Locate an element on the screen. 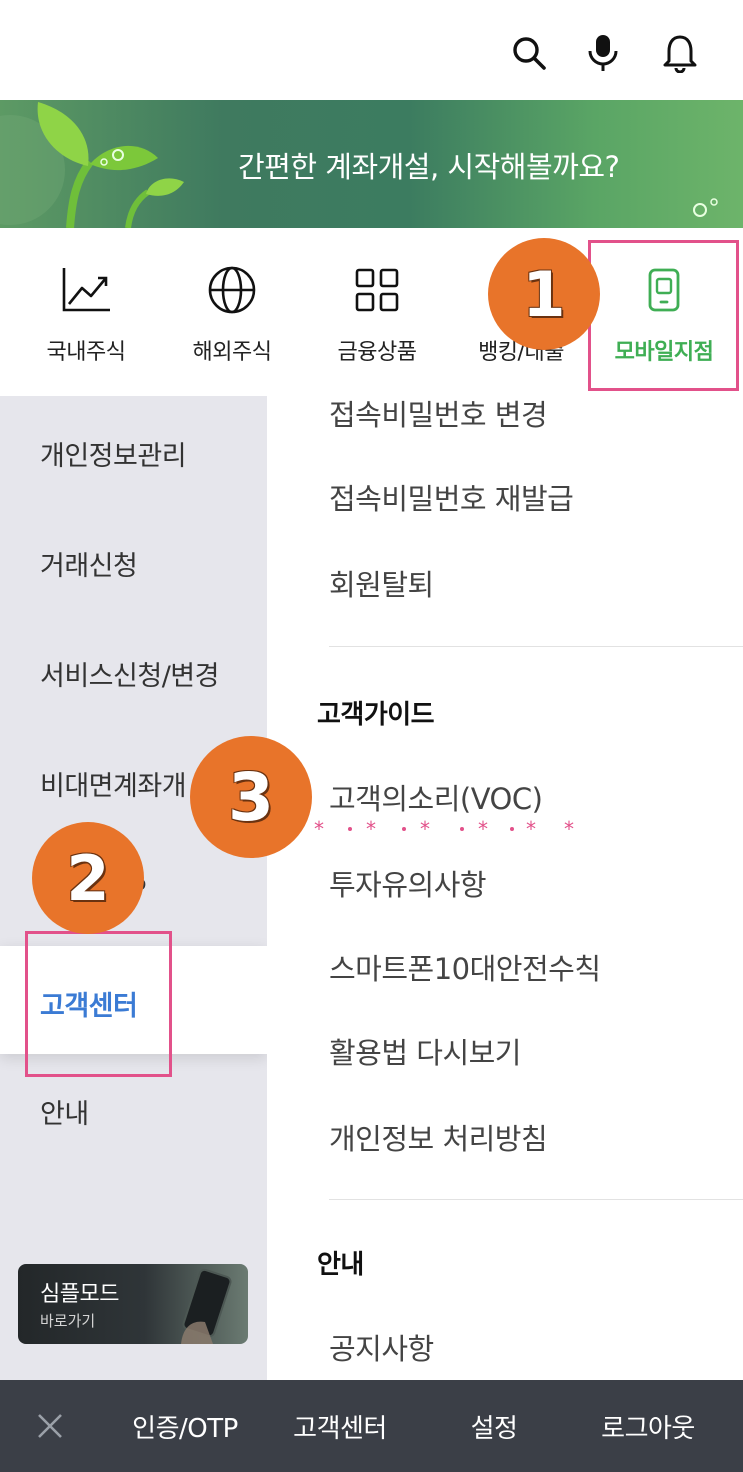  left-menu-item-personal-info: 개인정보관리 is located at coordinates (113, 453).